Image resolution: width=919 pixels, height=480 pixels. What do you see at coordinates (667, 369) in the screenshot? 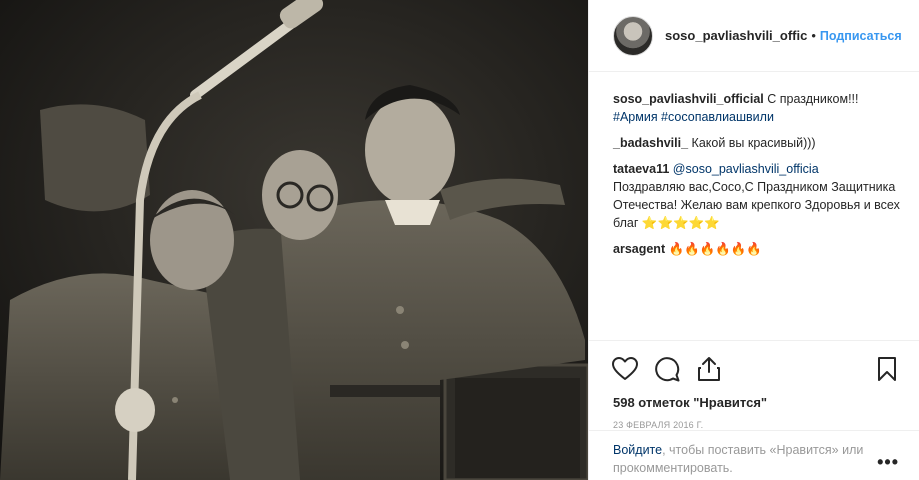
I see `comment-icon` at bounding box center [667, 369].